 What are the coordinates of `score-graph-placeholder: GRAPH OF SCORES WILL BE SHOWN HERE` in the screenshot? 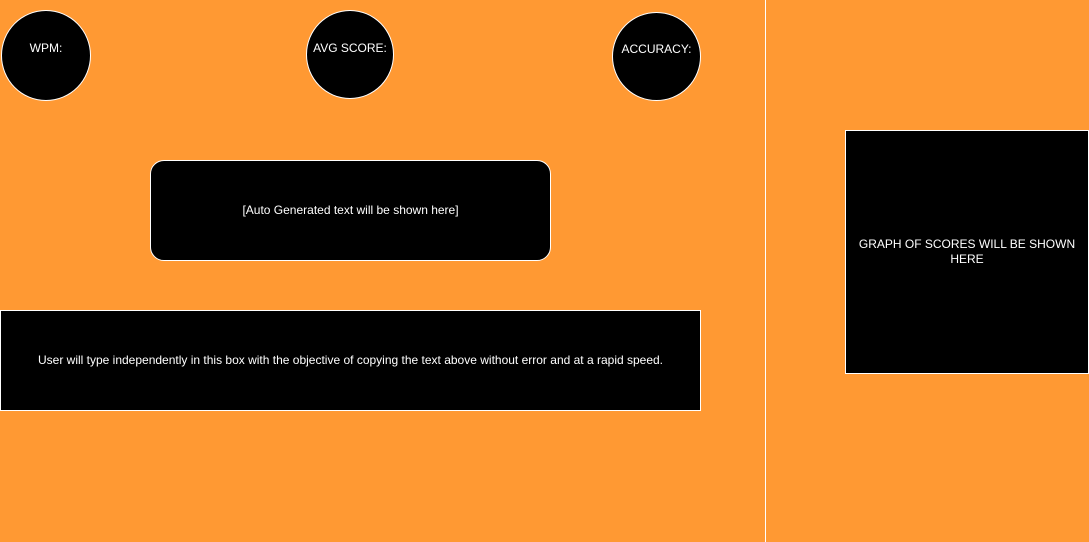 It's located at (967, 251).